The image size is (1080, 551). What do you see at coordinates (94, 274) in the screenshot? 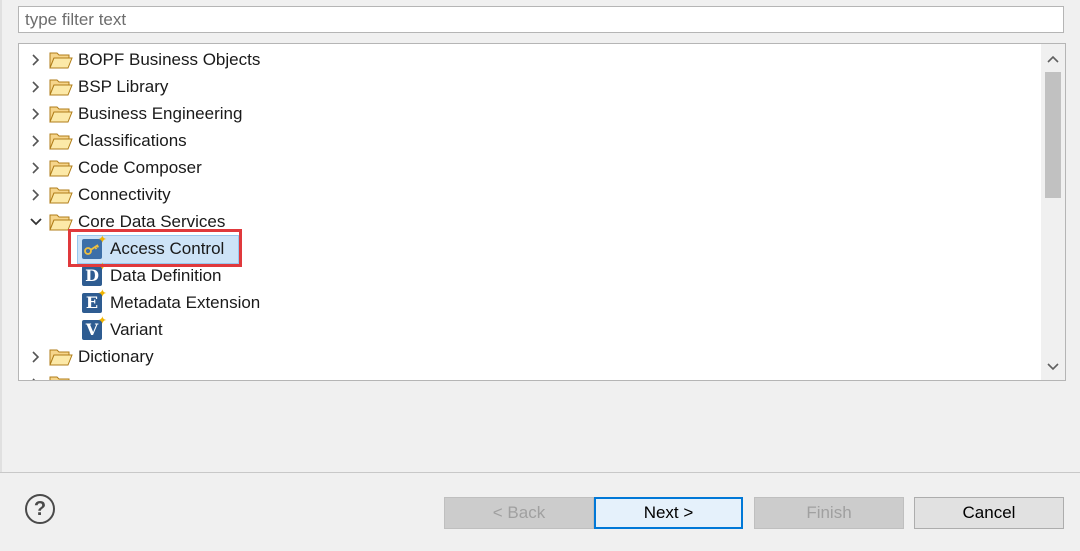
I see `data-definition-icon: D ✦` at bounding box center [94, 274].